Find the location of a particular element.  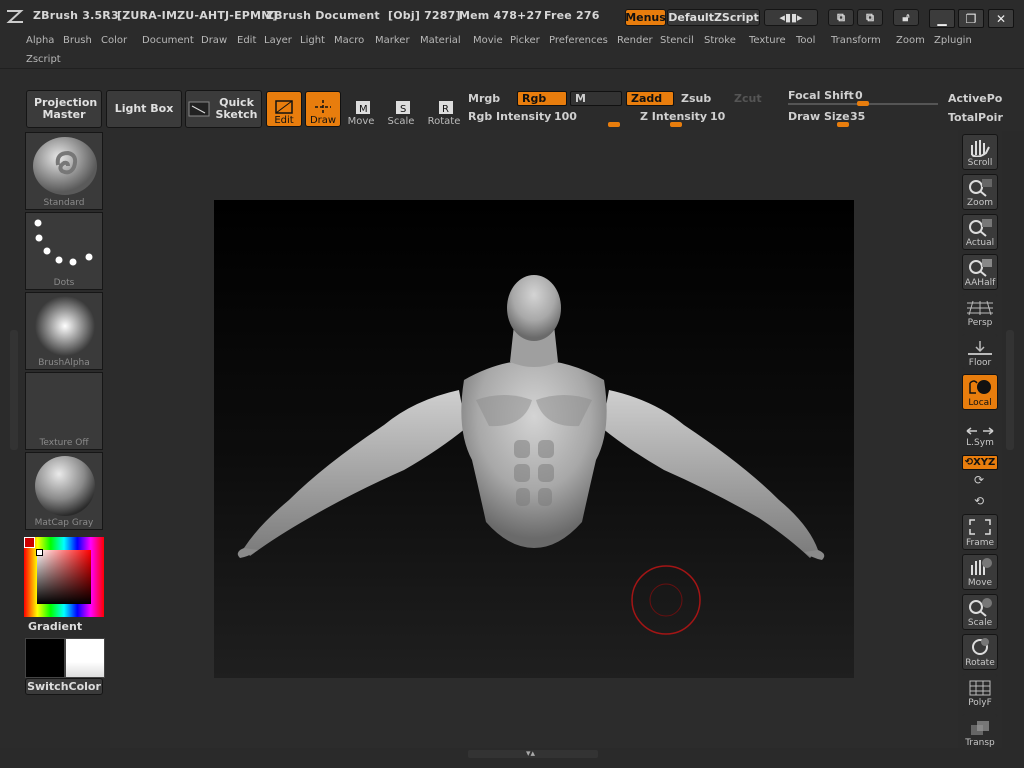

zoom-label: Zoom is located at coordinates (980, 203).